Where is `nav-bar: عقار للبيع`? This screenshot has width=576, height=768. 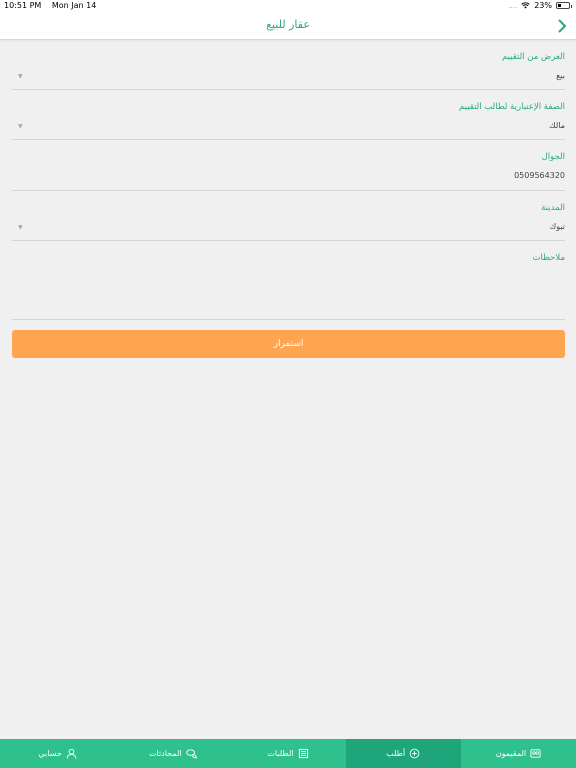 nav-bar: عقار للبيع is located at coordinates (288, 26).